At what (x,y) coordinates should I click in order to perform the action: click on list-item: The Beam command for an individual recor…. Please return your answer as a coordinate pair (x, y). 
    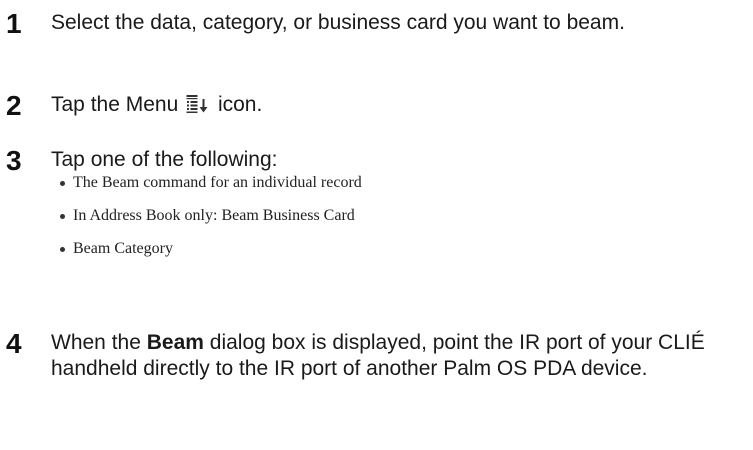
    Looking at the image, I should click on (210, 183).